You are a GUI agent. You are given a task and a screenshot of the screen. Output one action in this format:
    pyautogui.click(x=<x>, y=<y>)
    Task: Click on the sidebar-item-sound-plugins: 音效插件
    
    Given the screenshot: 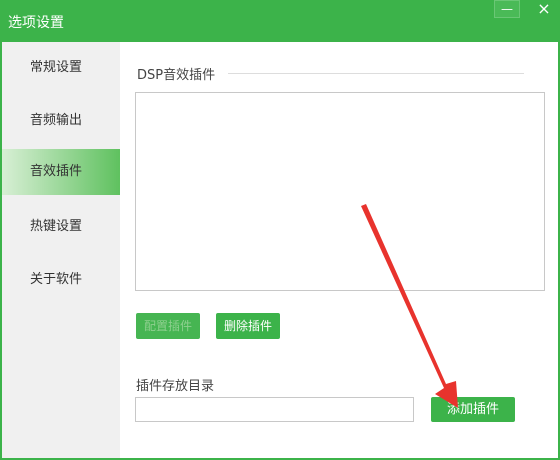 What is the action you would take?
    pyautogui.click(x=61, y=172)
    